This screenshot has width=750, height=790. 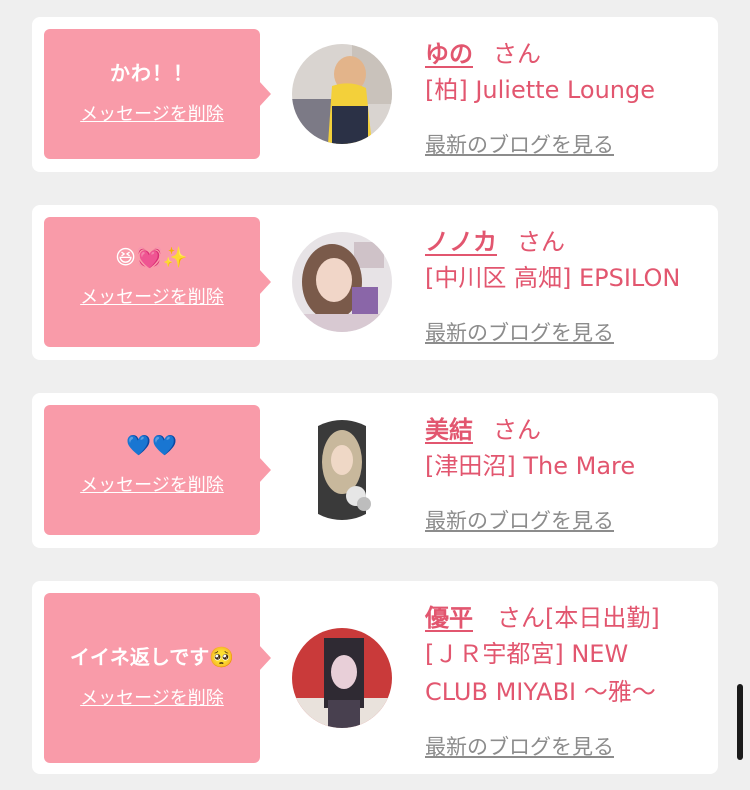 What do you see at coordinates (449, 54) in the screenshot?
I see `cast-name-link: ゆの` at bounding box center [449, 54].